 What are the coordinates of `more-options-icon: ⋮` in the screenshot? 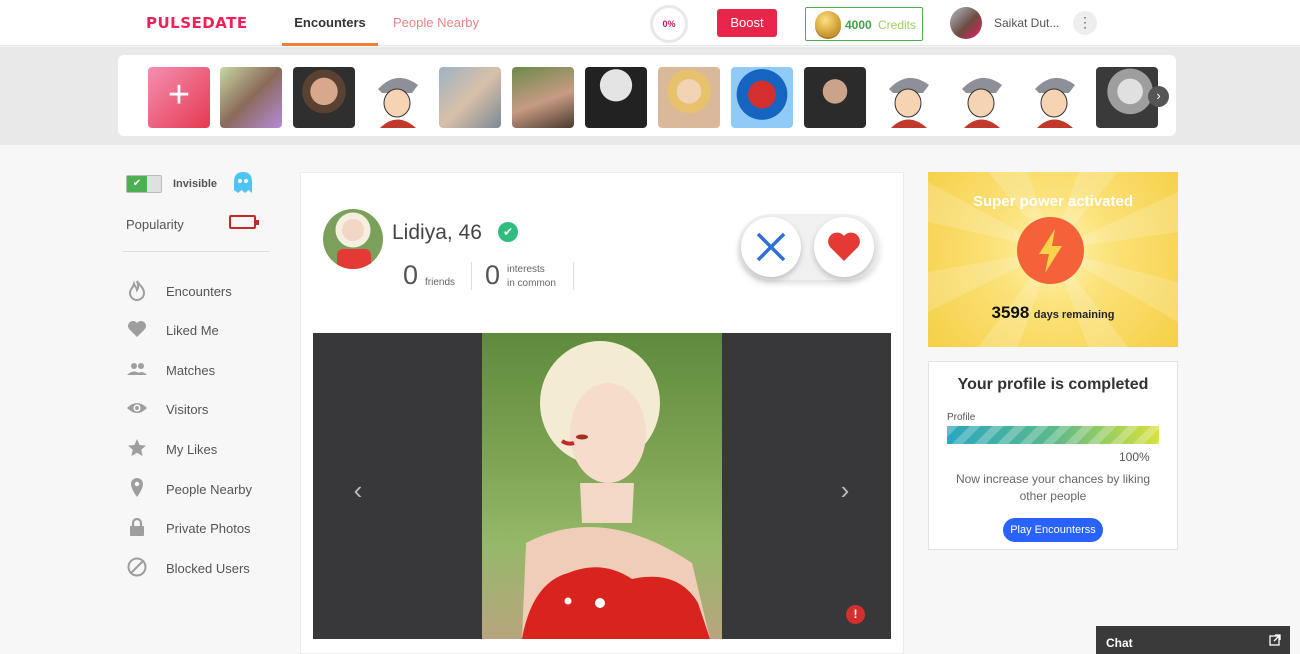 It's located at (1085, 23).